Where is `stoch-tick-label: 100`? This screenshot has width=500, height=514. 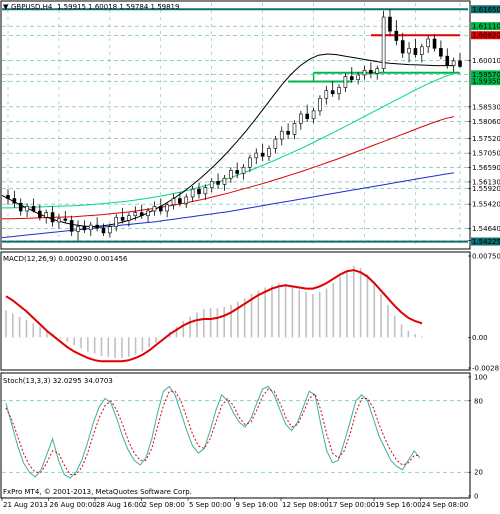 stoch-tick-label: 100 is located at coordinates (480, 378).